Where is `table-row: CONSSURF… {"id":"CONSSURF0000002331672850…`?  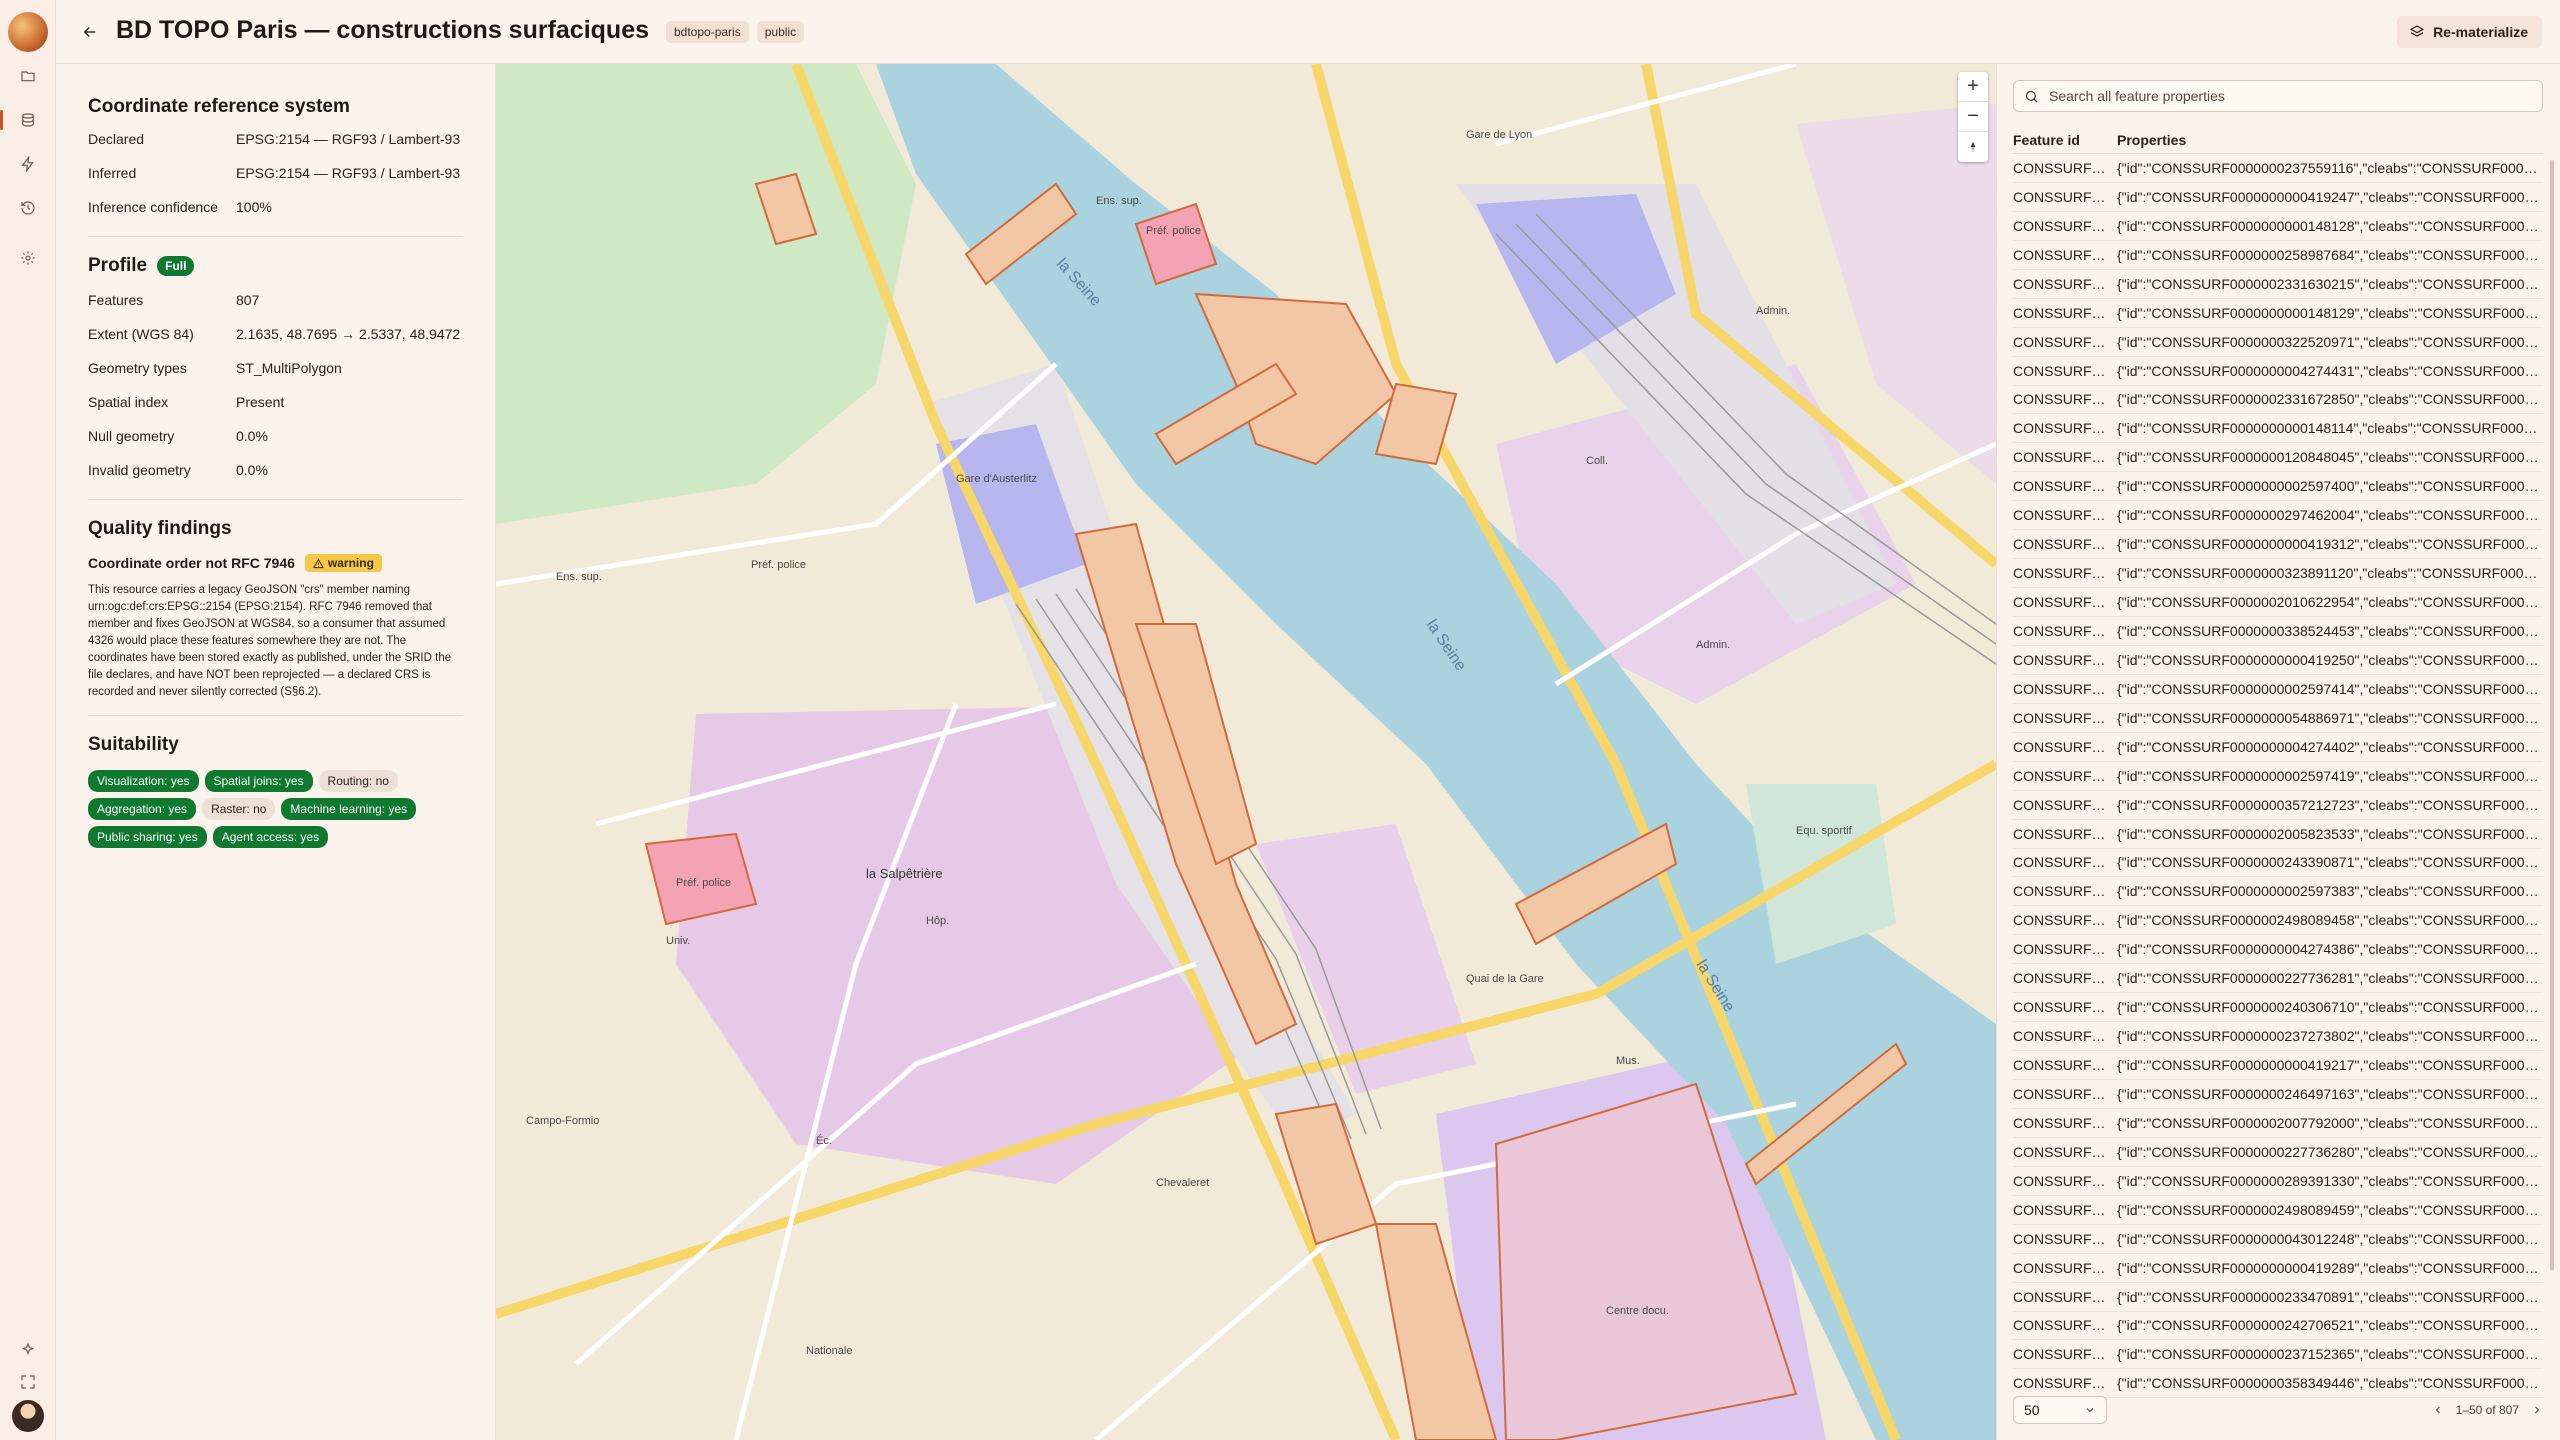 table-row: CONSSURF… {"id":"CONSSURF0000002331672850… is located at coordinates (2278, 400).